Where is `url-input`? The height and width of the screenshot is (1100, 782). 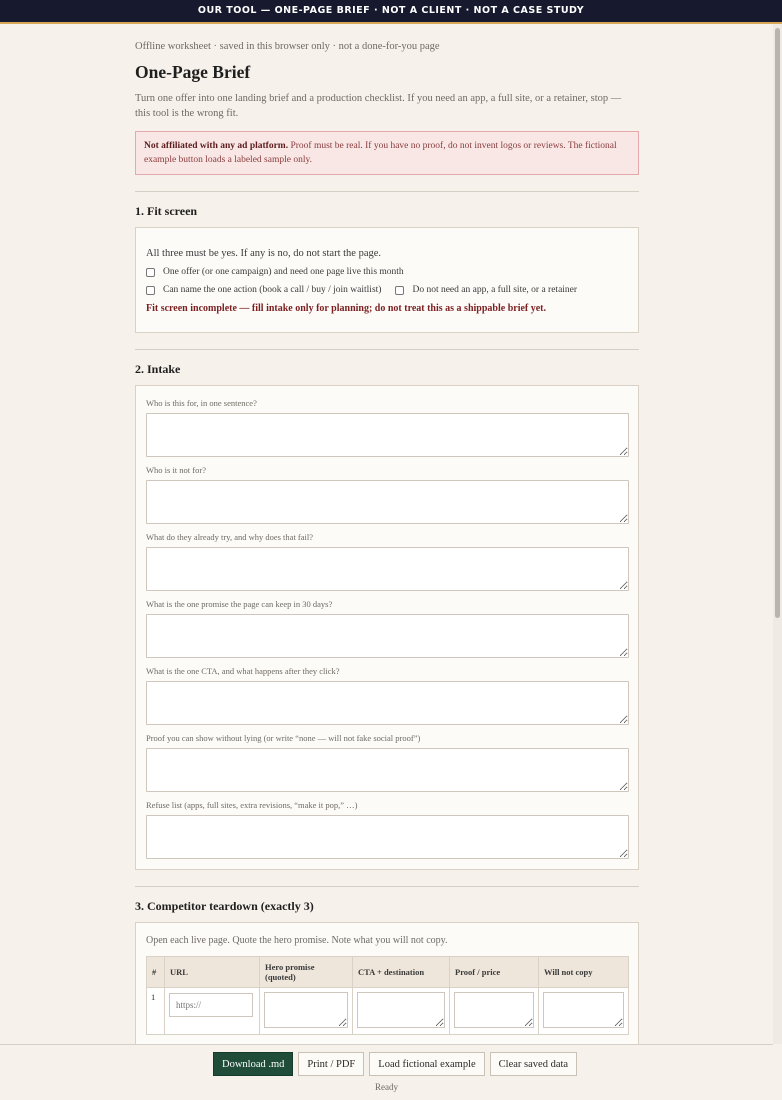
url-input is located at coordinates (211, 1005).